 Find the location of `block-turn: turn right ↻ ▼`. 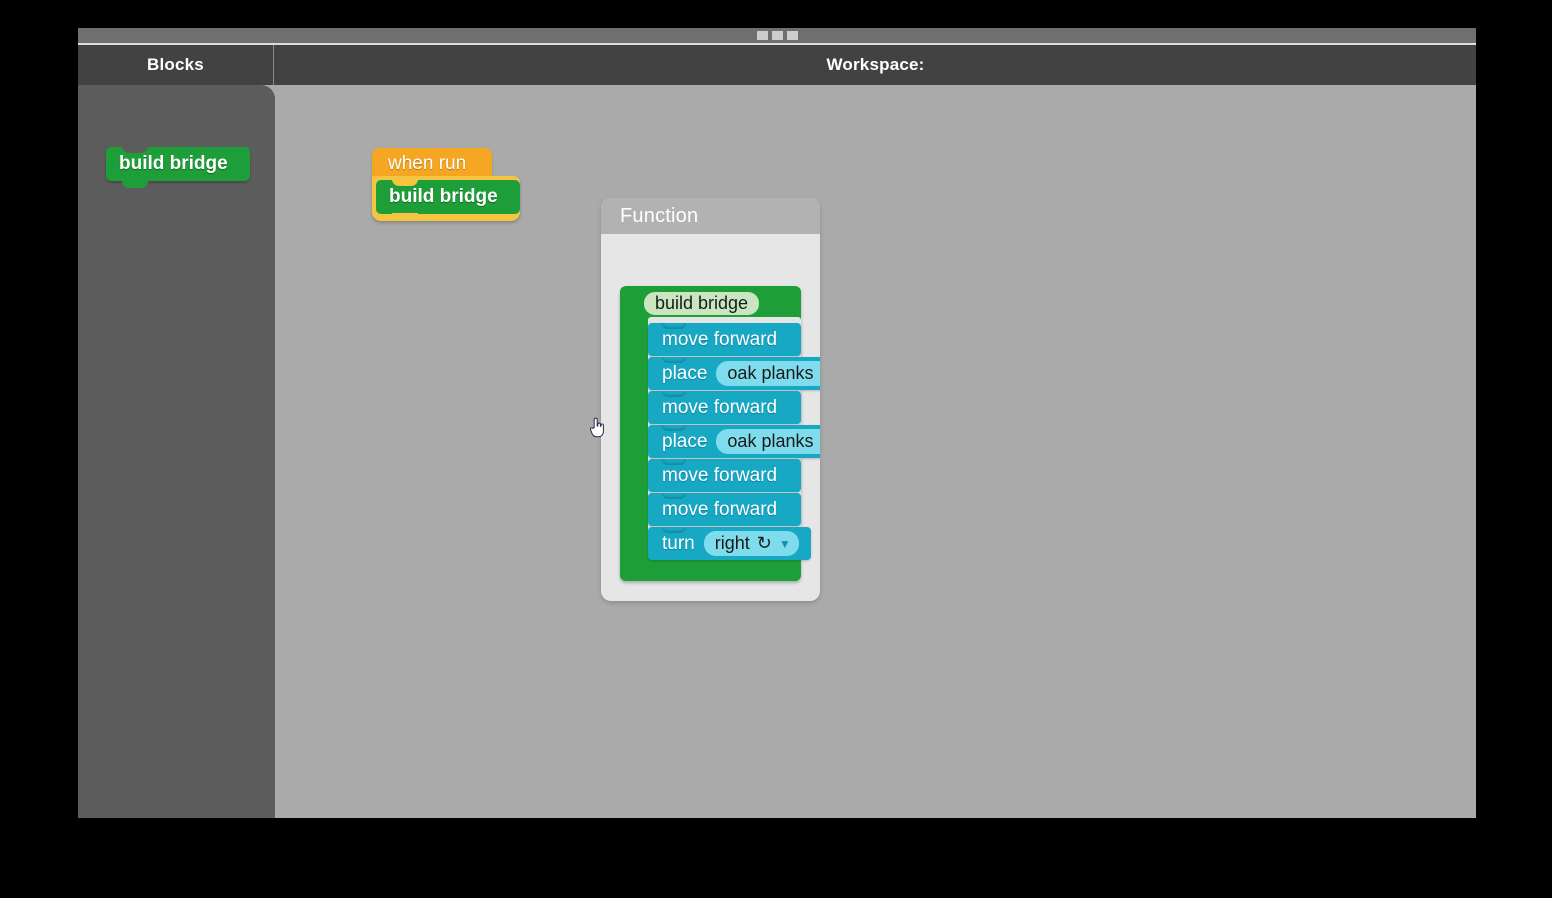

block-turn: turn right ↻ ▼ is located at coordinates (729, 543).